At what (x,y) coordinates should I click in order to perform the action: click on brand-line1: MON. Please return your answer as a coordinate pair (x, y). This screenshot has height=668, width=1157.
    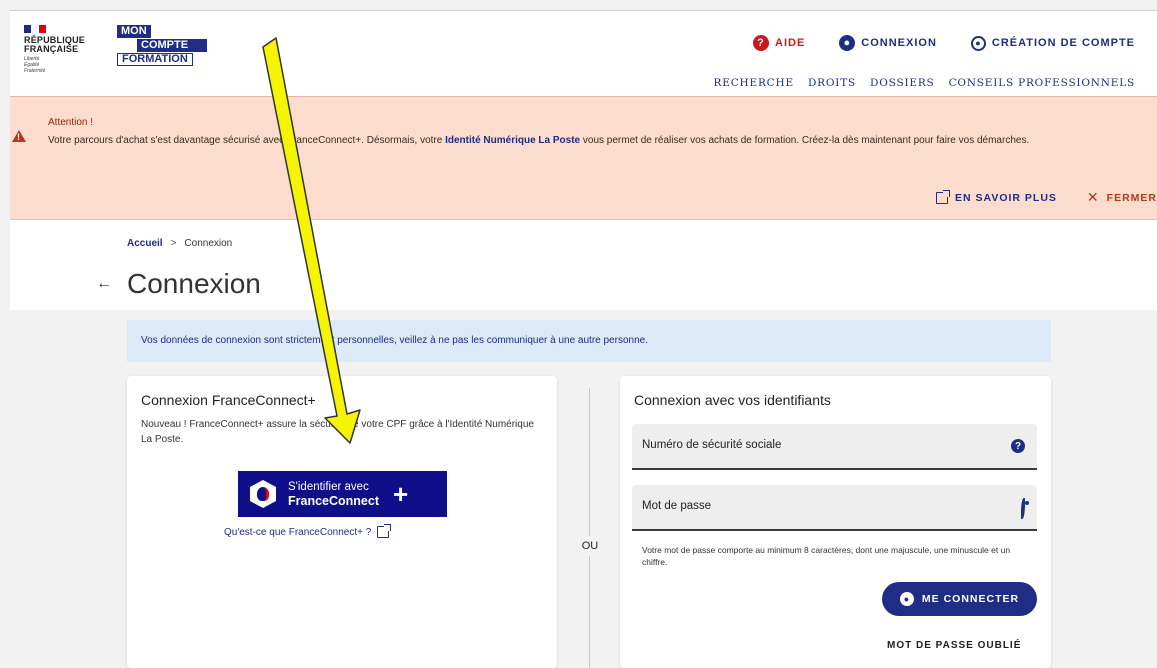
    Looking at the image, I should click on (134, 31).